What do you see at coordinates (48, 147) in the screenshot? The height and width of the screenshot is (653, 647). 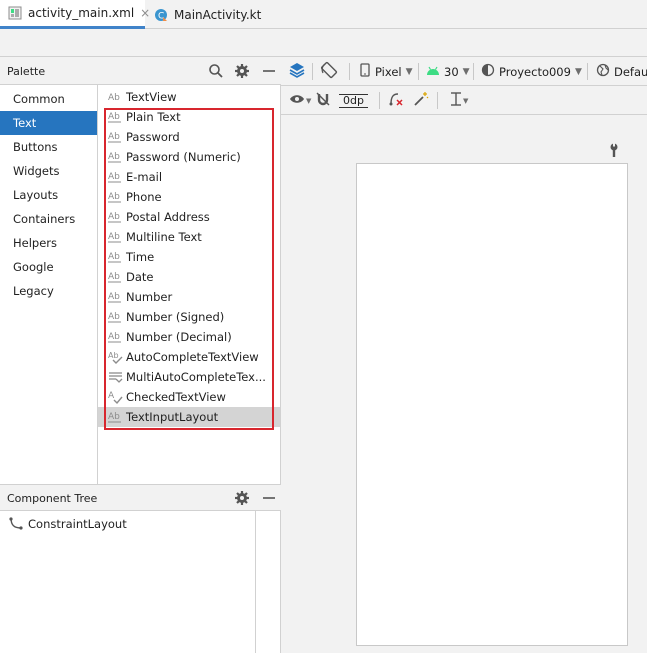 I see `category-buttons: Buttons` at bounding box center [48, 147].